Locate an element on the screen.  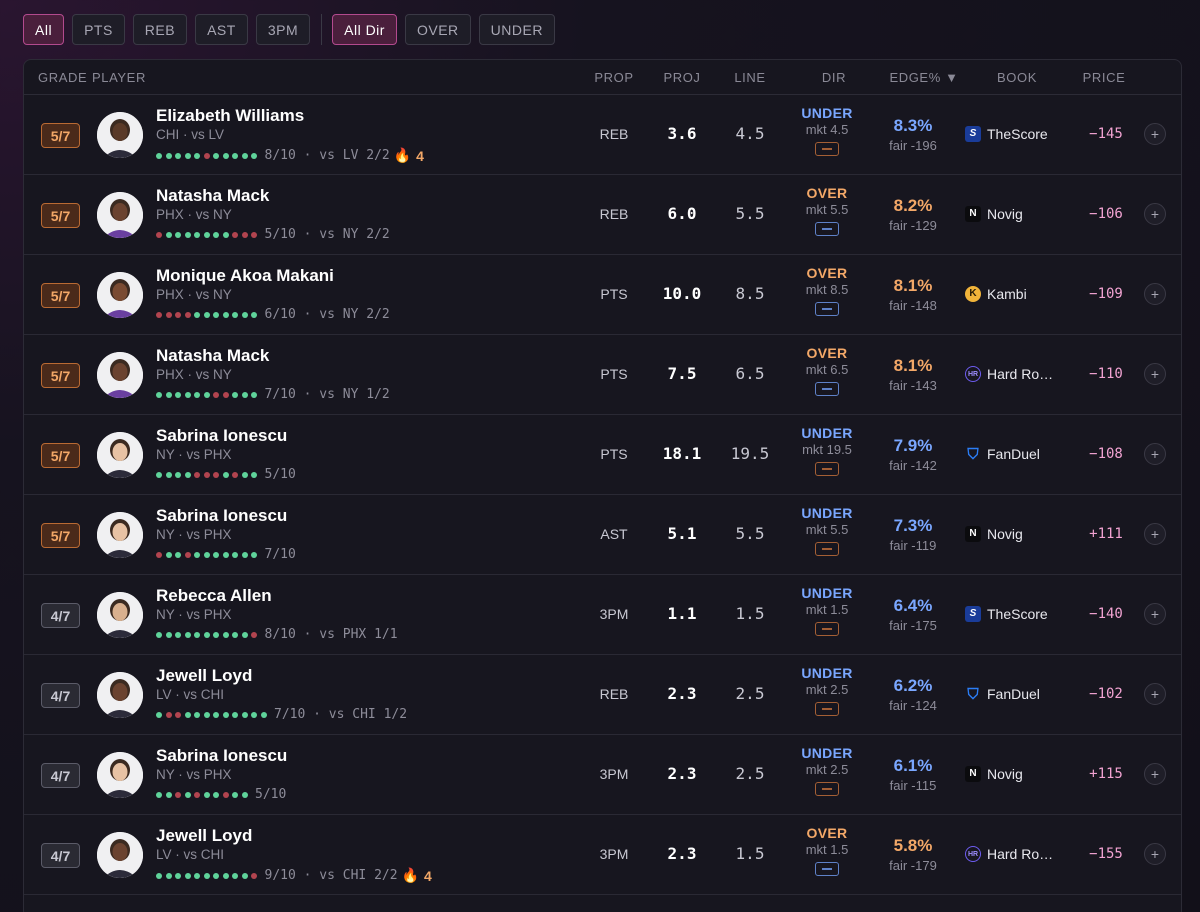
player-name: Rebecca Allen is located at coordinates (214, 596).